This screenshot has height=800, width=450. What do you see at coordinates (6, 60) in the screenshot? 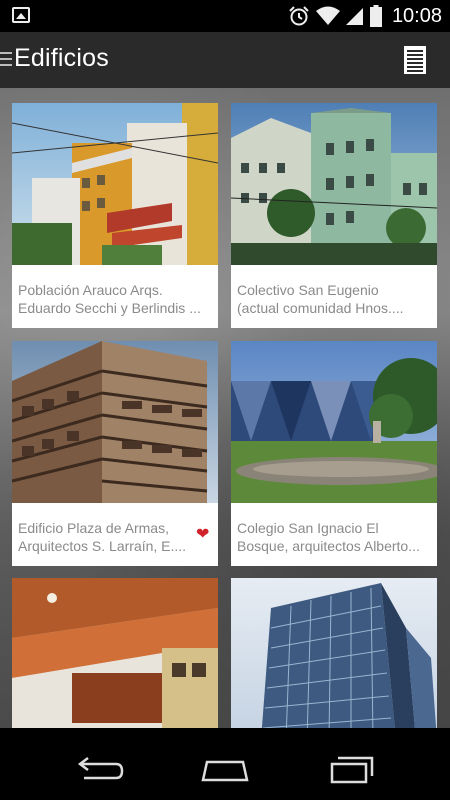
I see `drawer-menu-icon` at bounding box center [6, 60].